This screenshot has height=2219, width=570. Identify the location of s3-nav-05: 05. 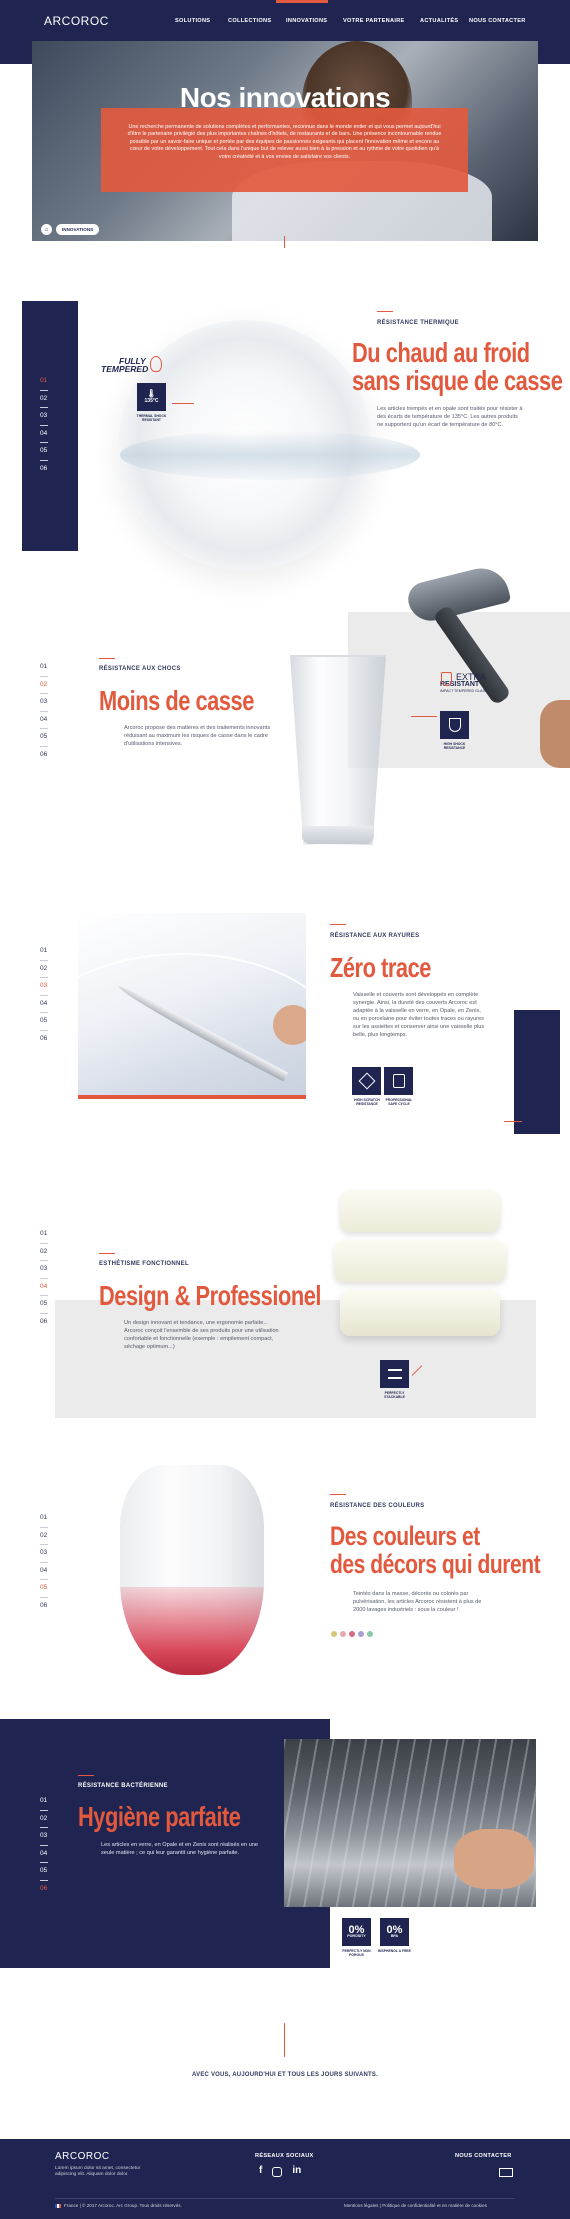
(44, 1022).